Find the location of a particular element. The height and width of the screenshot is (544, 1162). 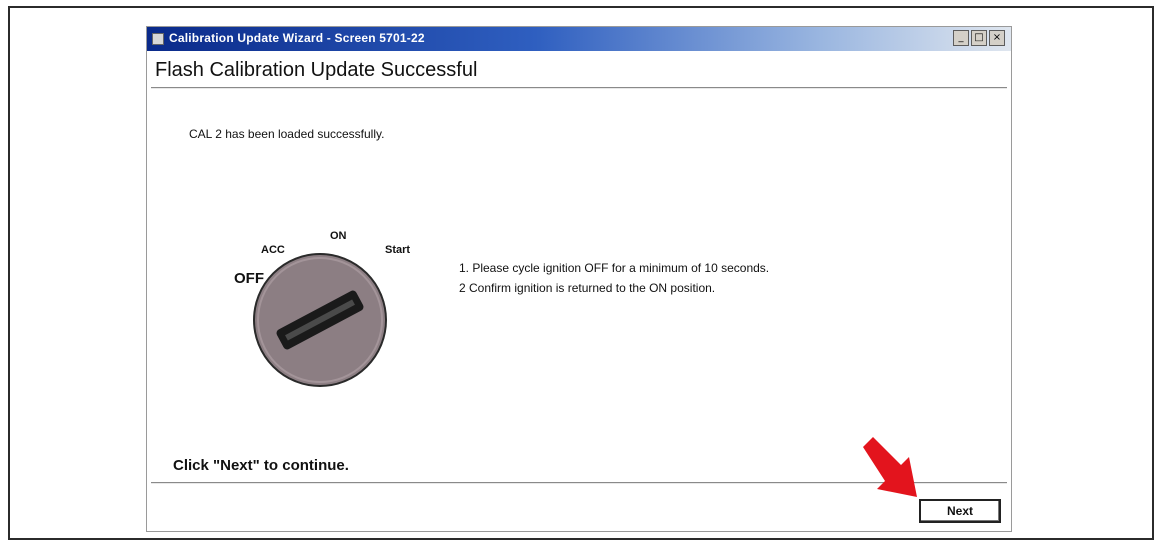

next-button: Next is located at coordinates (960, 511).